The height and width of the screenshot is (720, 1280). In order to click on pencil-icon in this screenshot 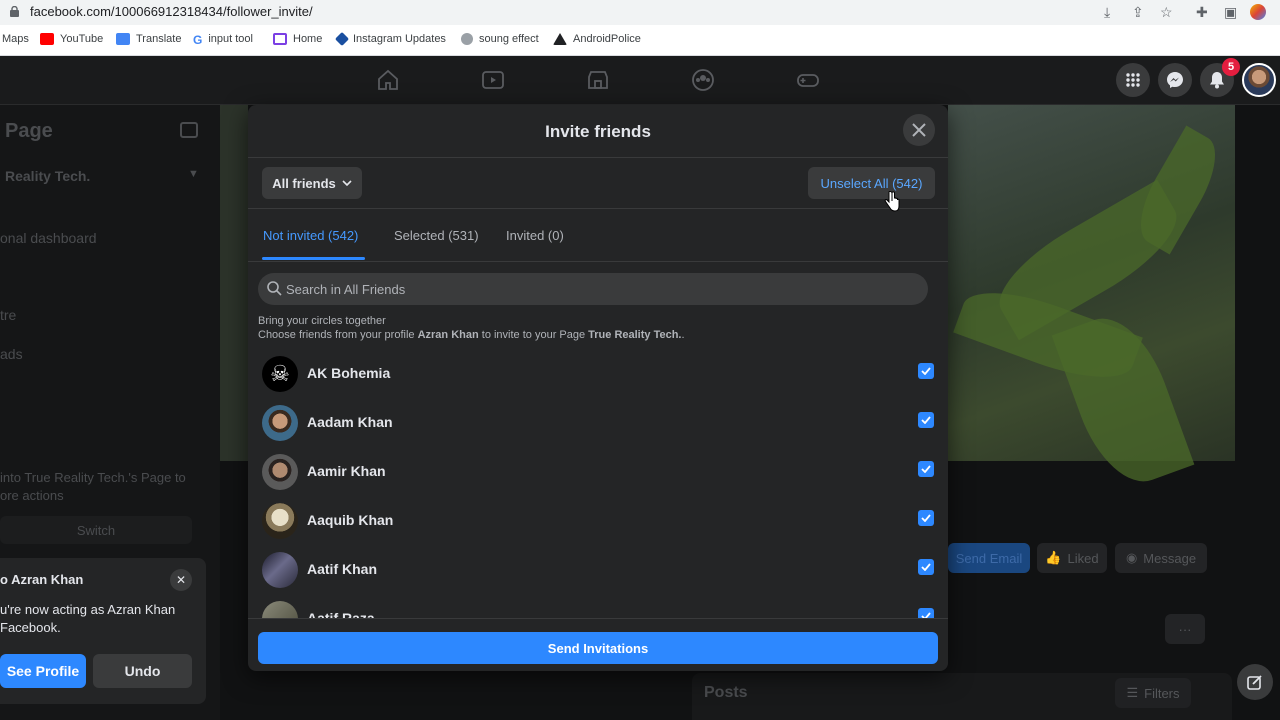, I will do `click(1254, 682)`.